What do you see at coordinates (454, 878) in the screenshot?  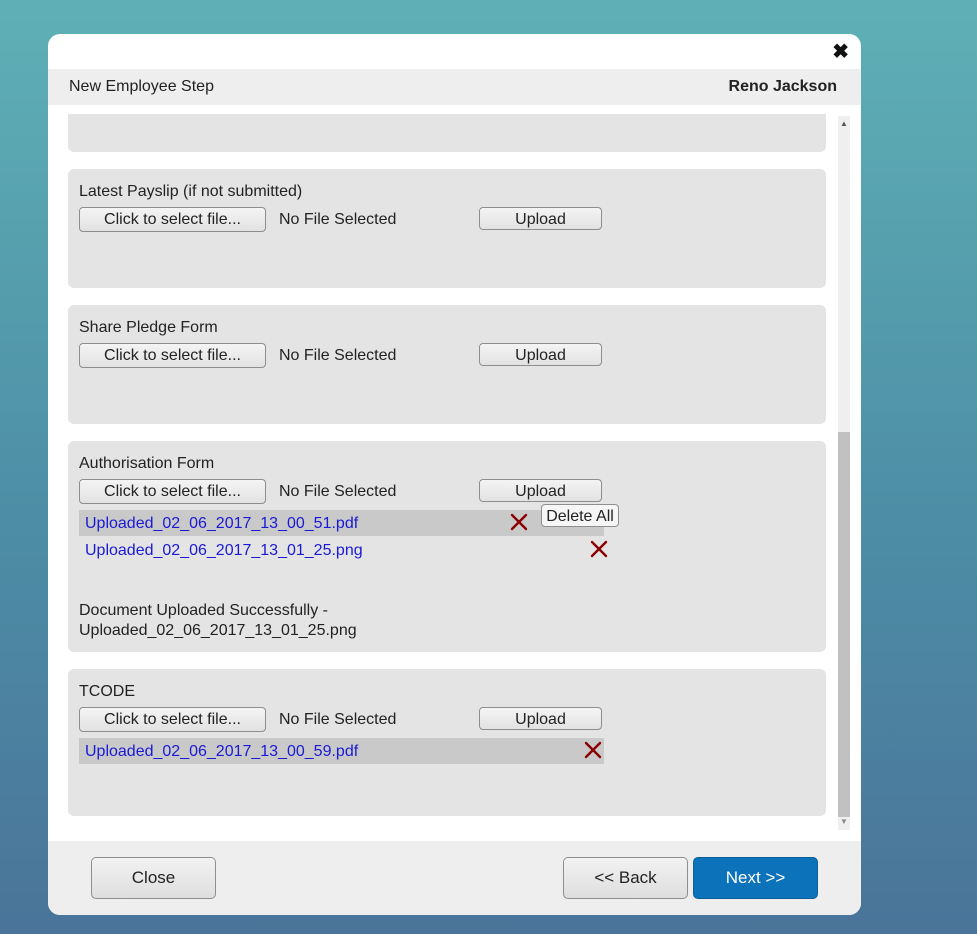 I see `modal-footer: Close << Back Next >>` at bounding box center [454, 878].